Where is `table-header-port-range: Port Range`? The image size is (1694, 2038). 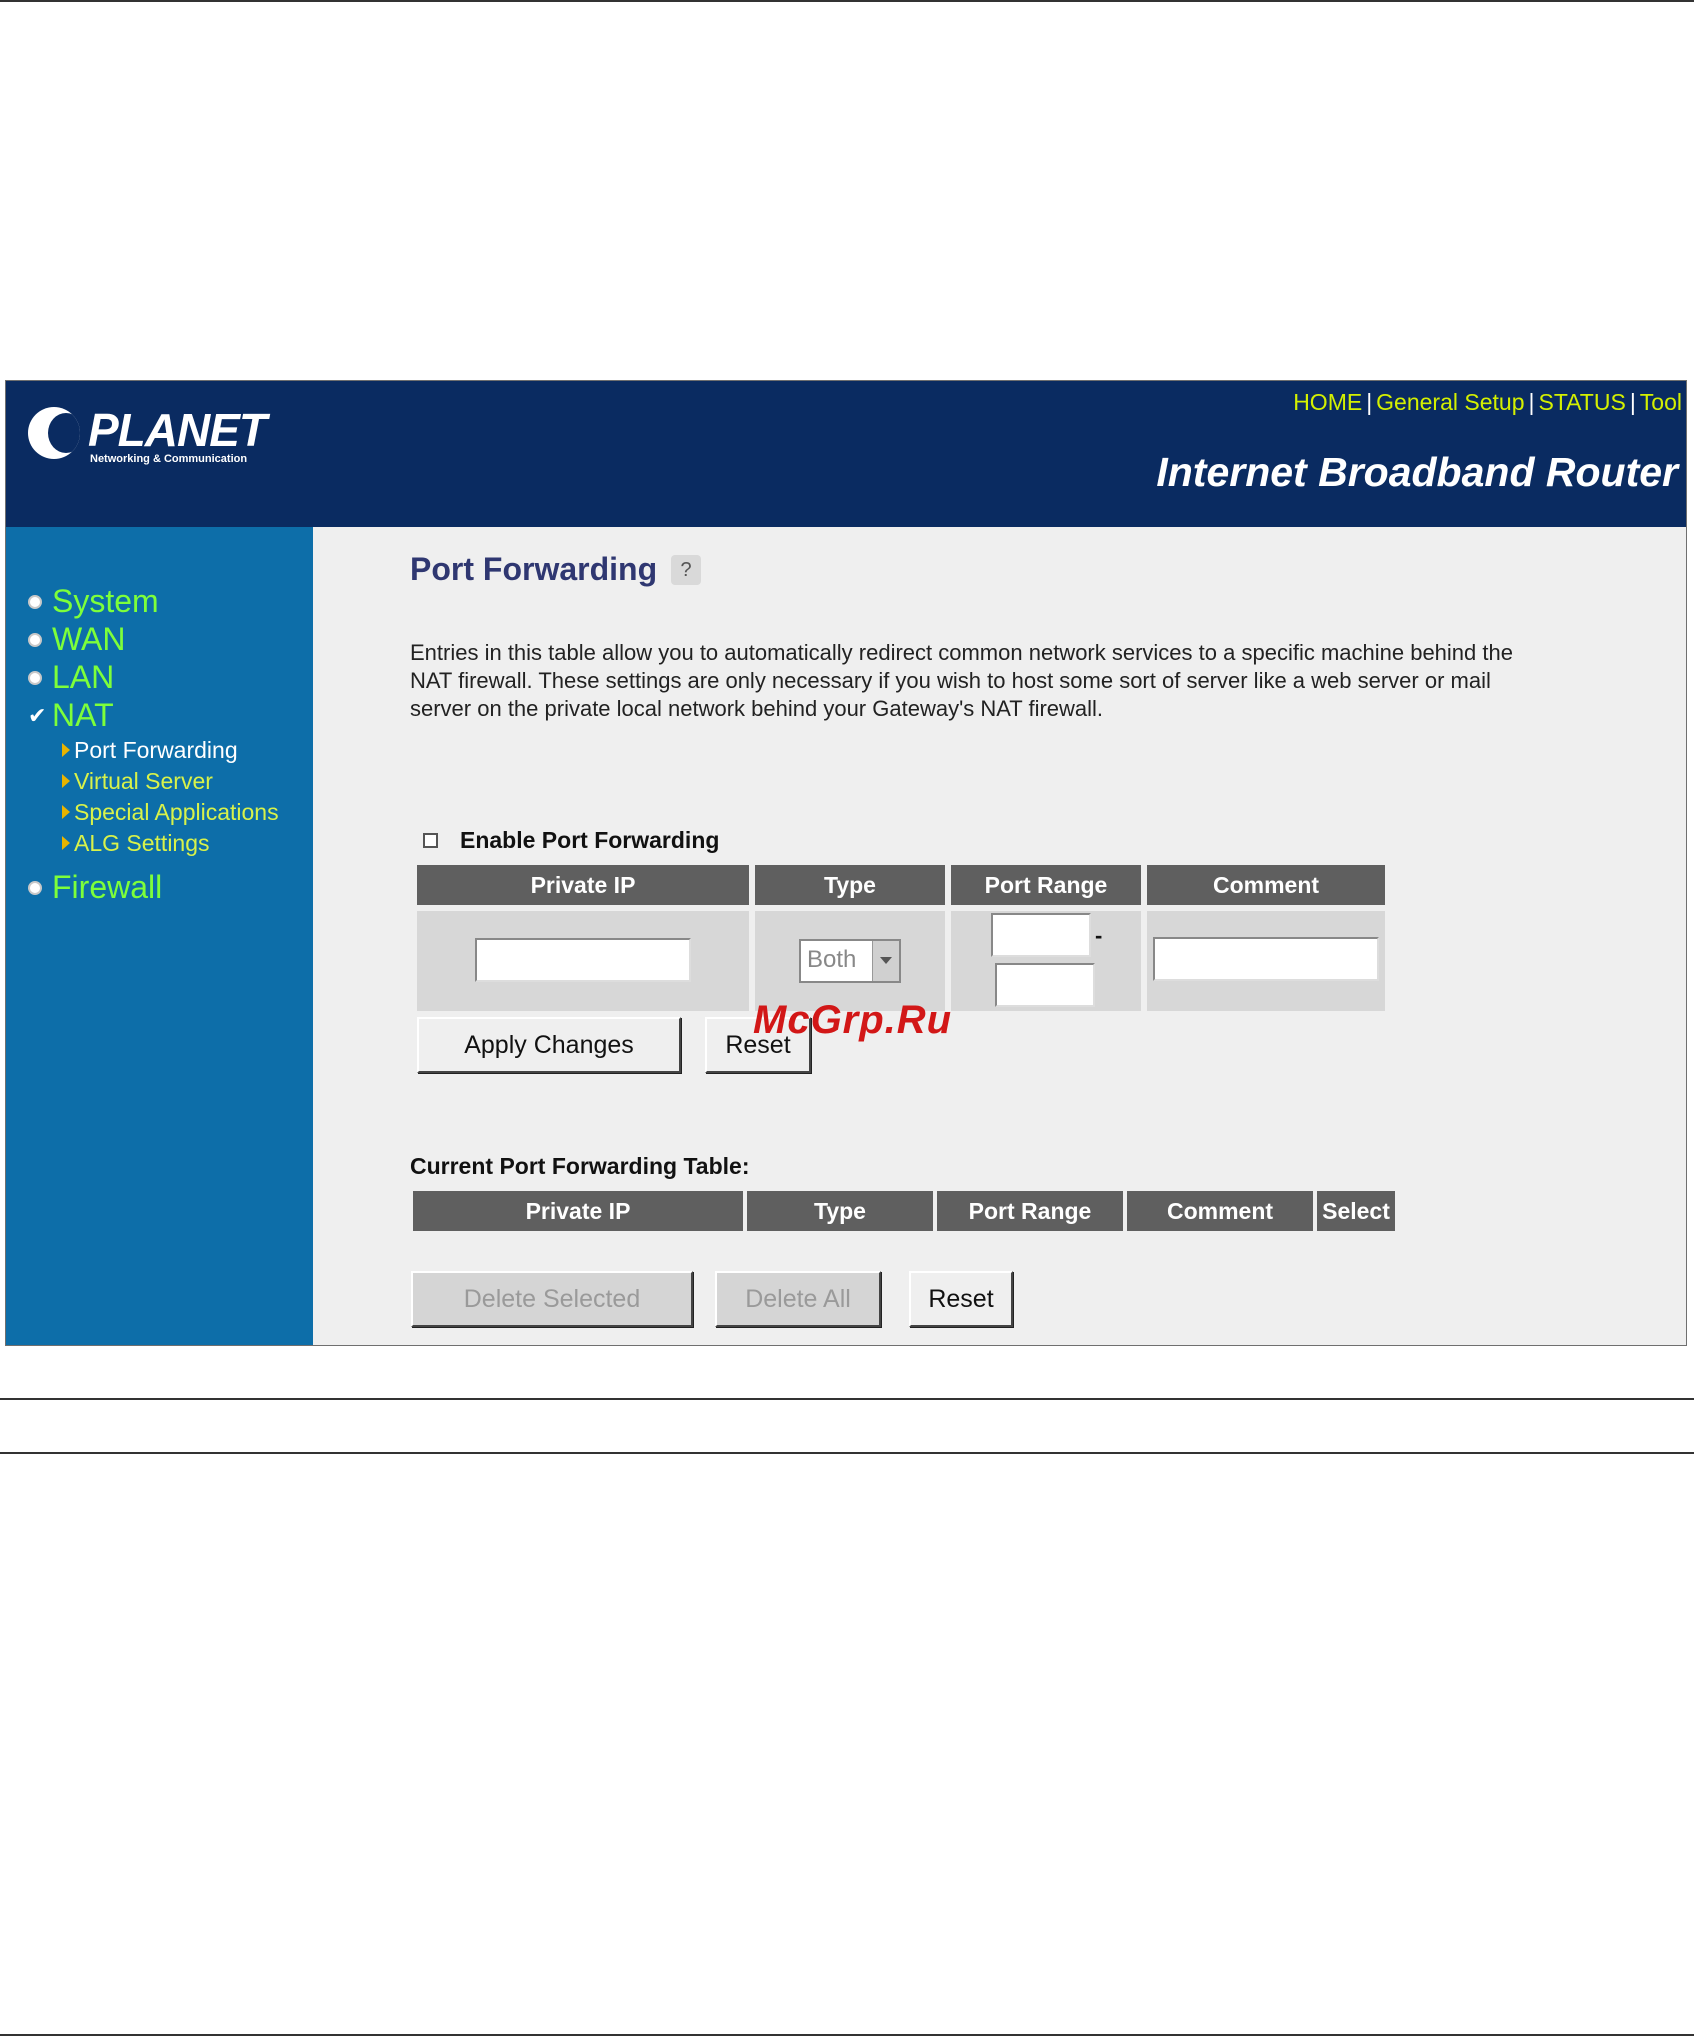
table-header-port-range: Port Range is located at coordinates (1030, 1211).